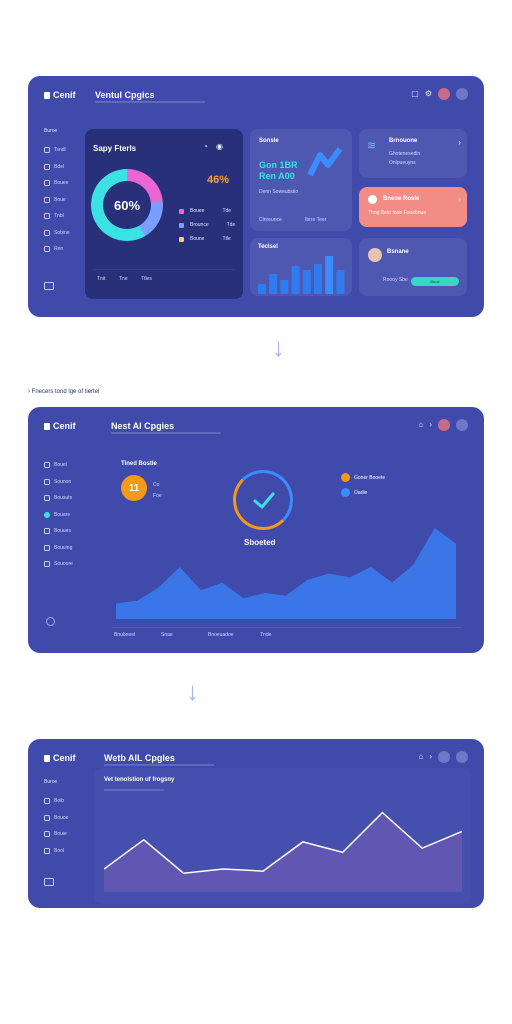 This screenshot has height=1024, width=512. I want to click on area-chart, so click(286, 573).